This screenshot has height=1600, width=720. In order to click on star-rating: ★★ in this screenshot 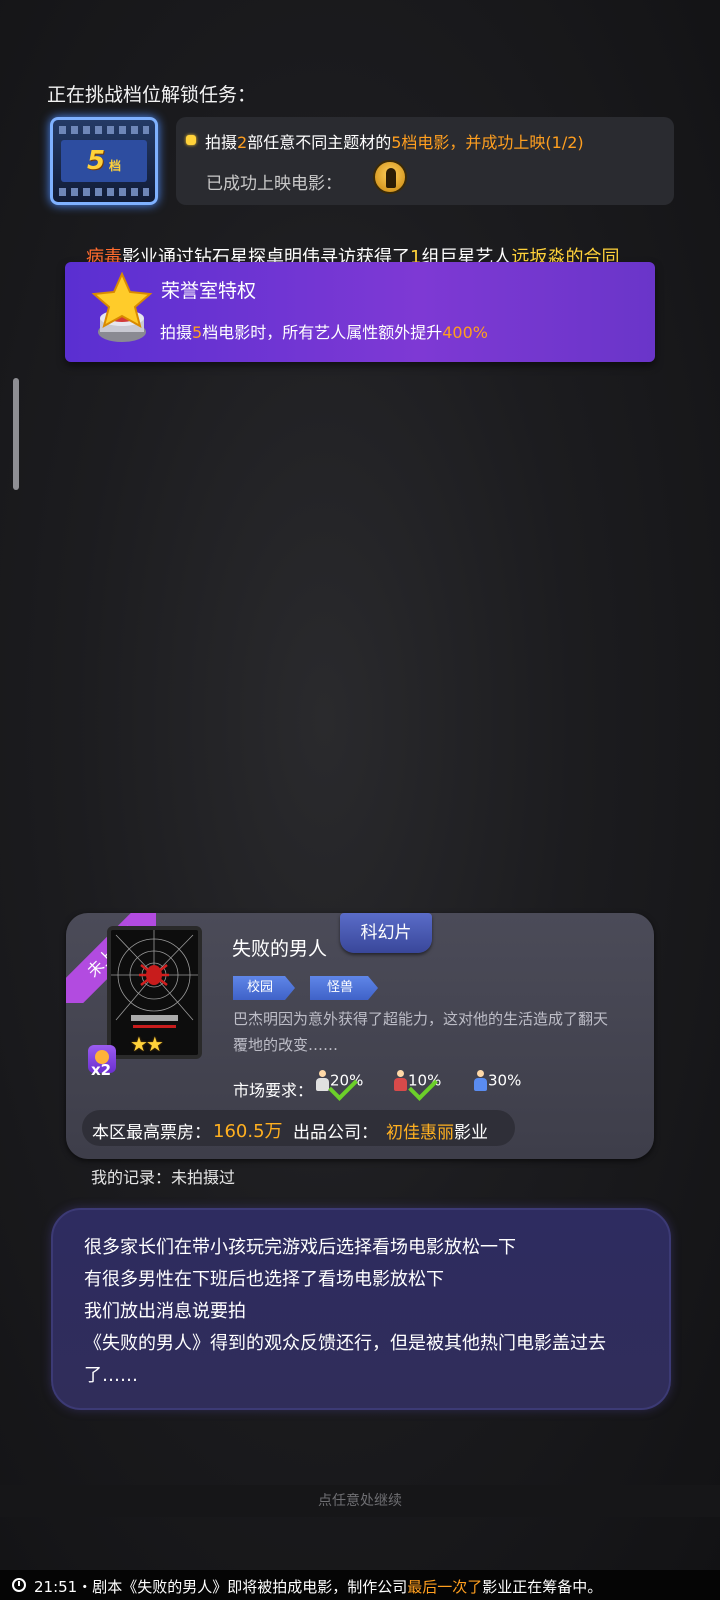, I will do `click(147, 1044)`.